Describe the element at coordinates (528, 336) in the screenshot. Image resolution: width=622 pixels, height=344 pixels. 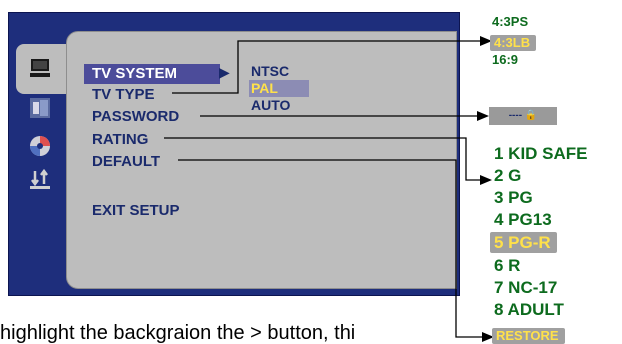
I see `default-option-restore: RESTORE` at that location.